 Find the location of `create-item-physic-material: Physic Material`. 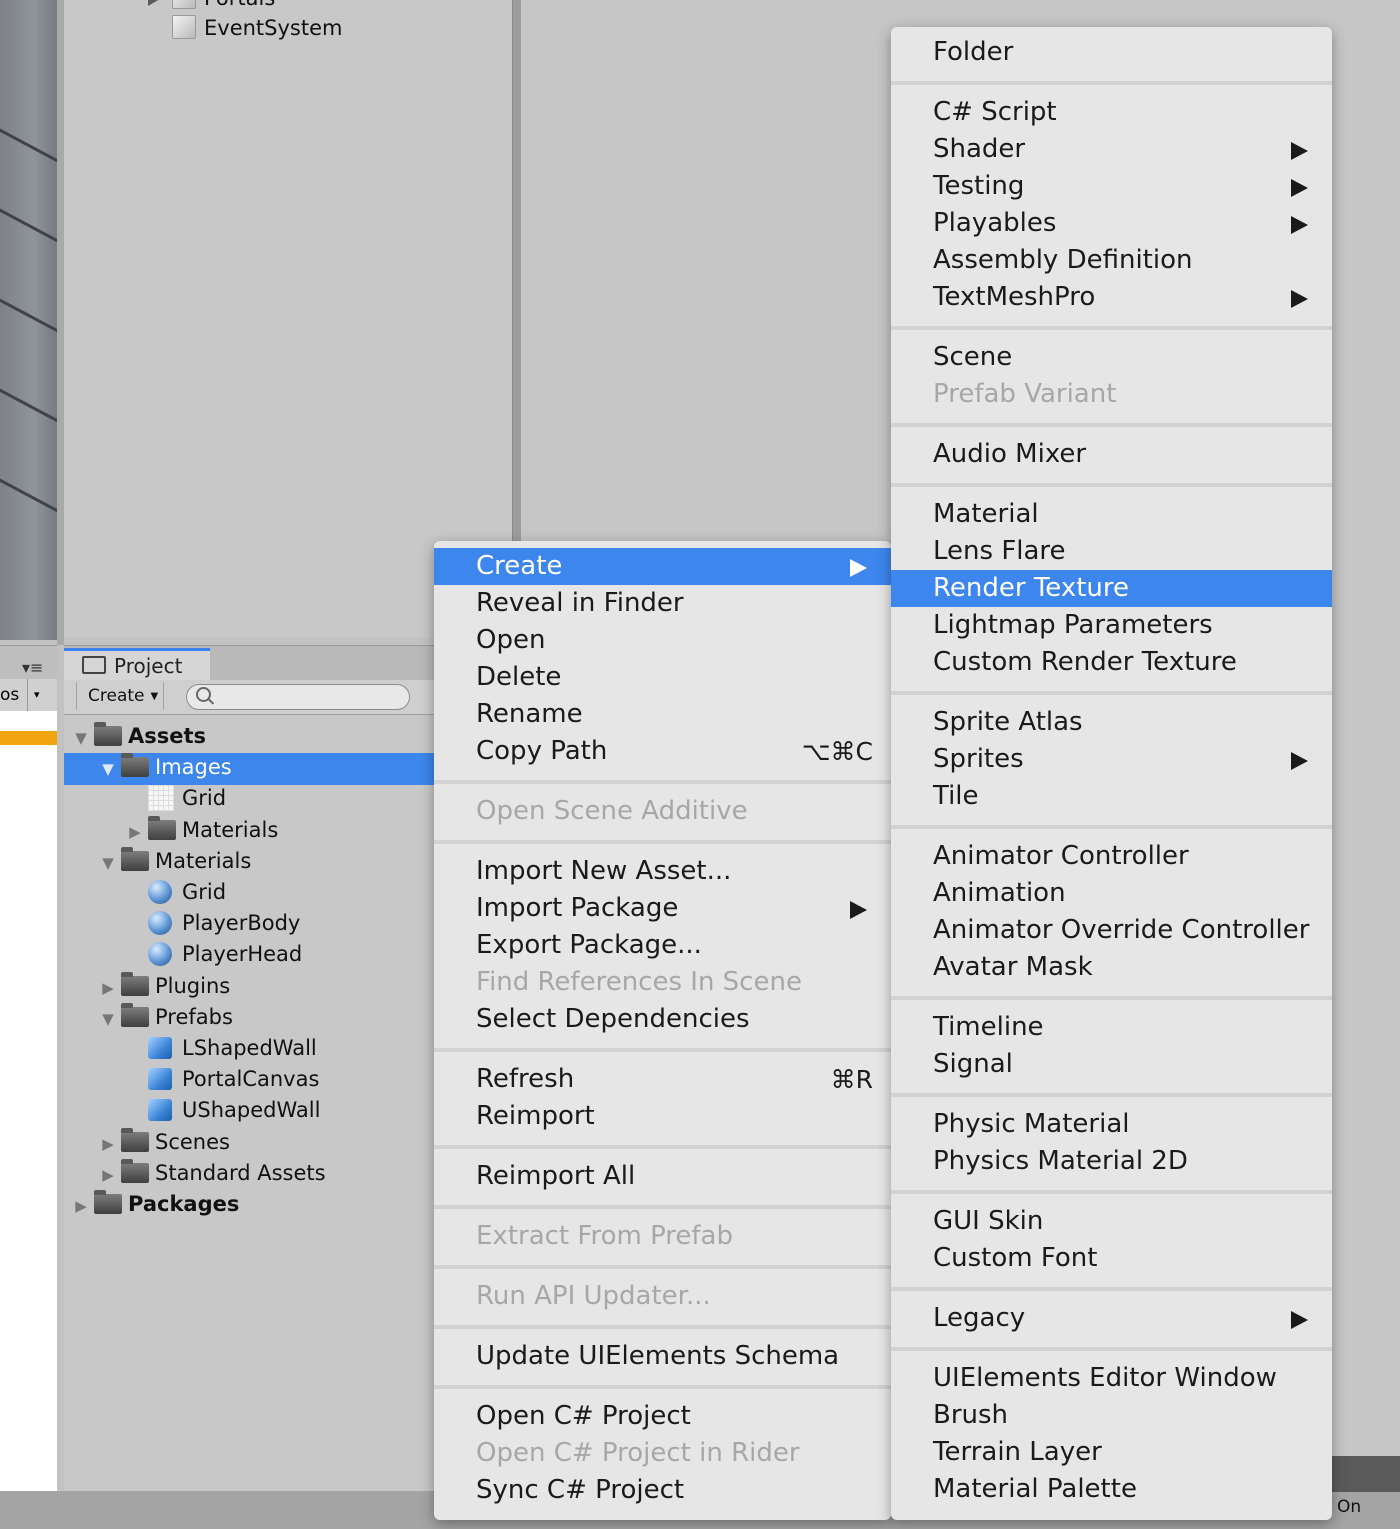

create-item-physic-material: Physic Material is located at coordinates (1111, 1124).